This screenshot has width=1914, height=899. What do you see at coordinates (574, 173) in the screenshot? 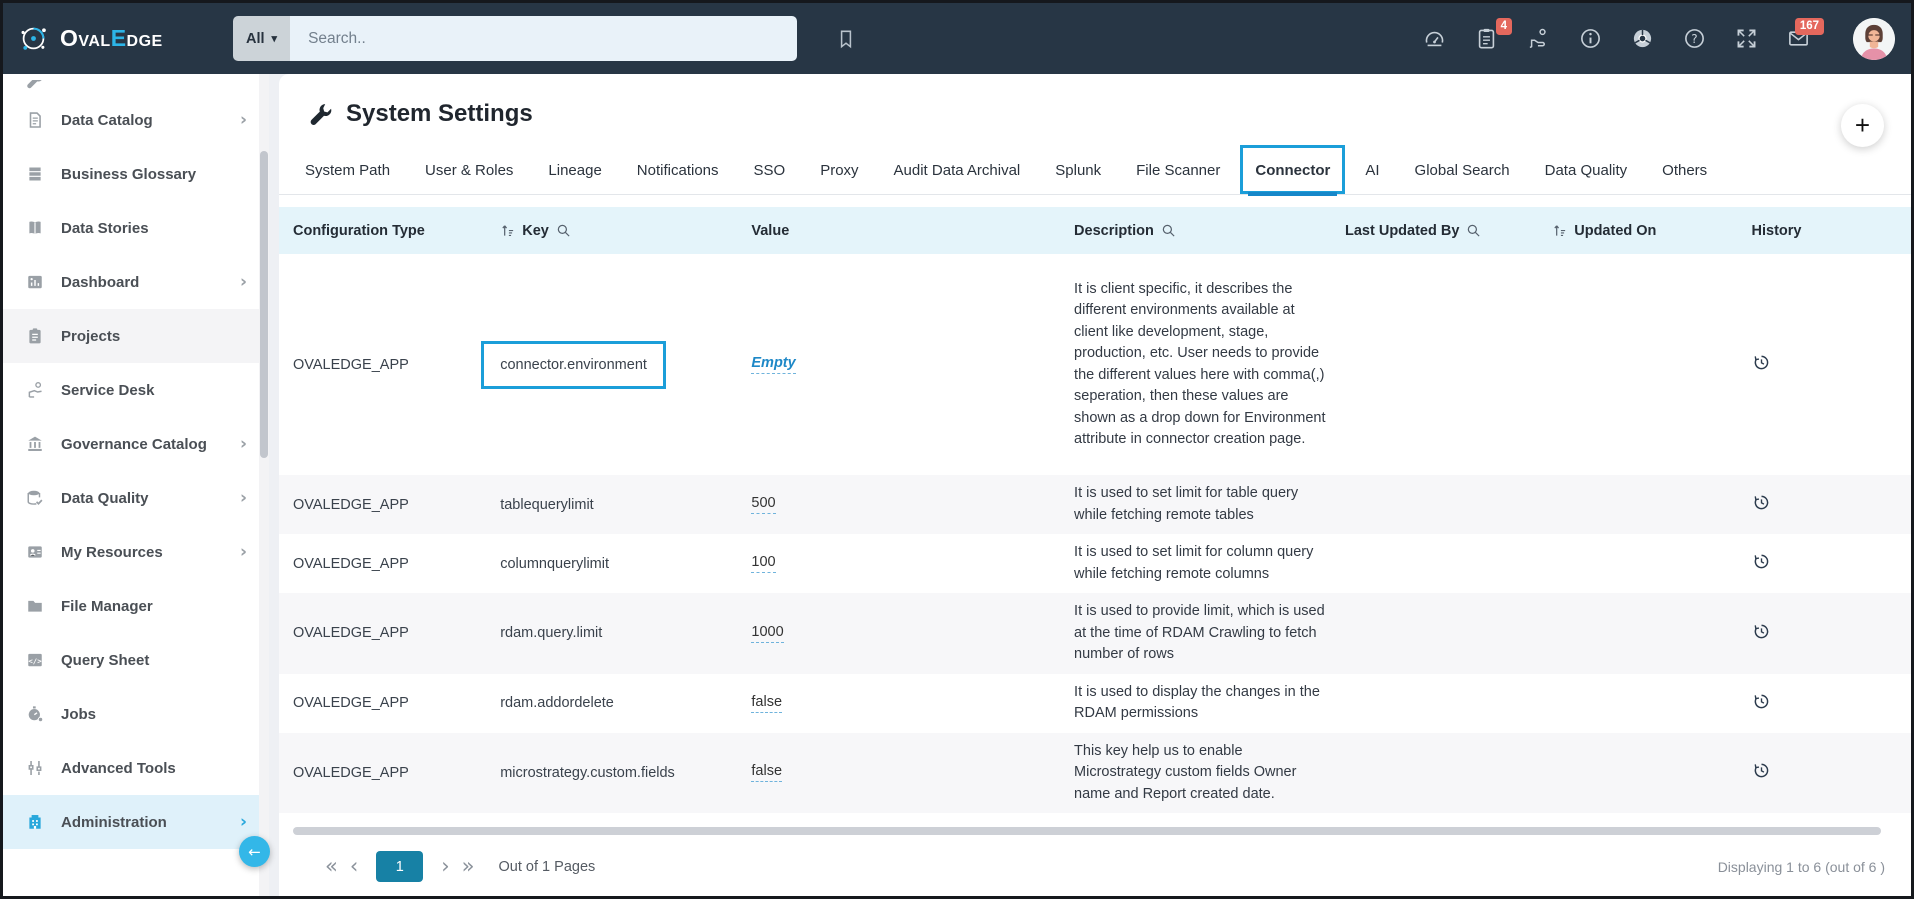
I see `tab-lineage: Lineage` at bounding box center [574, 173].